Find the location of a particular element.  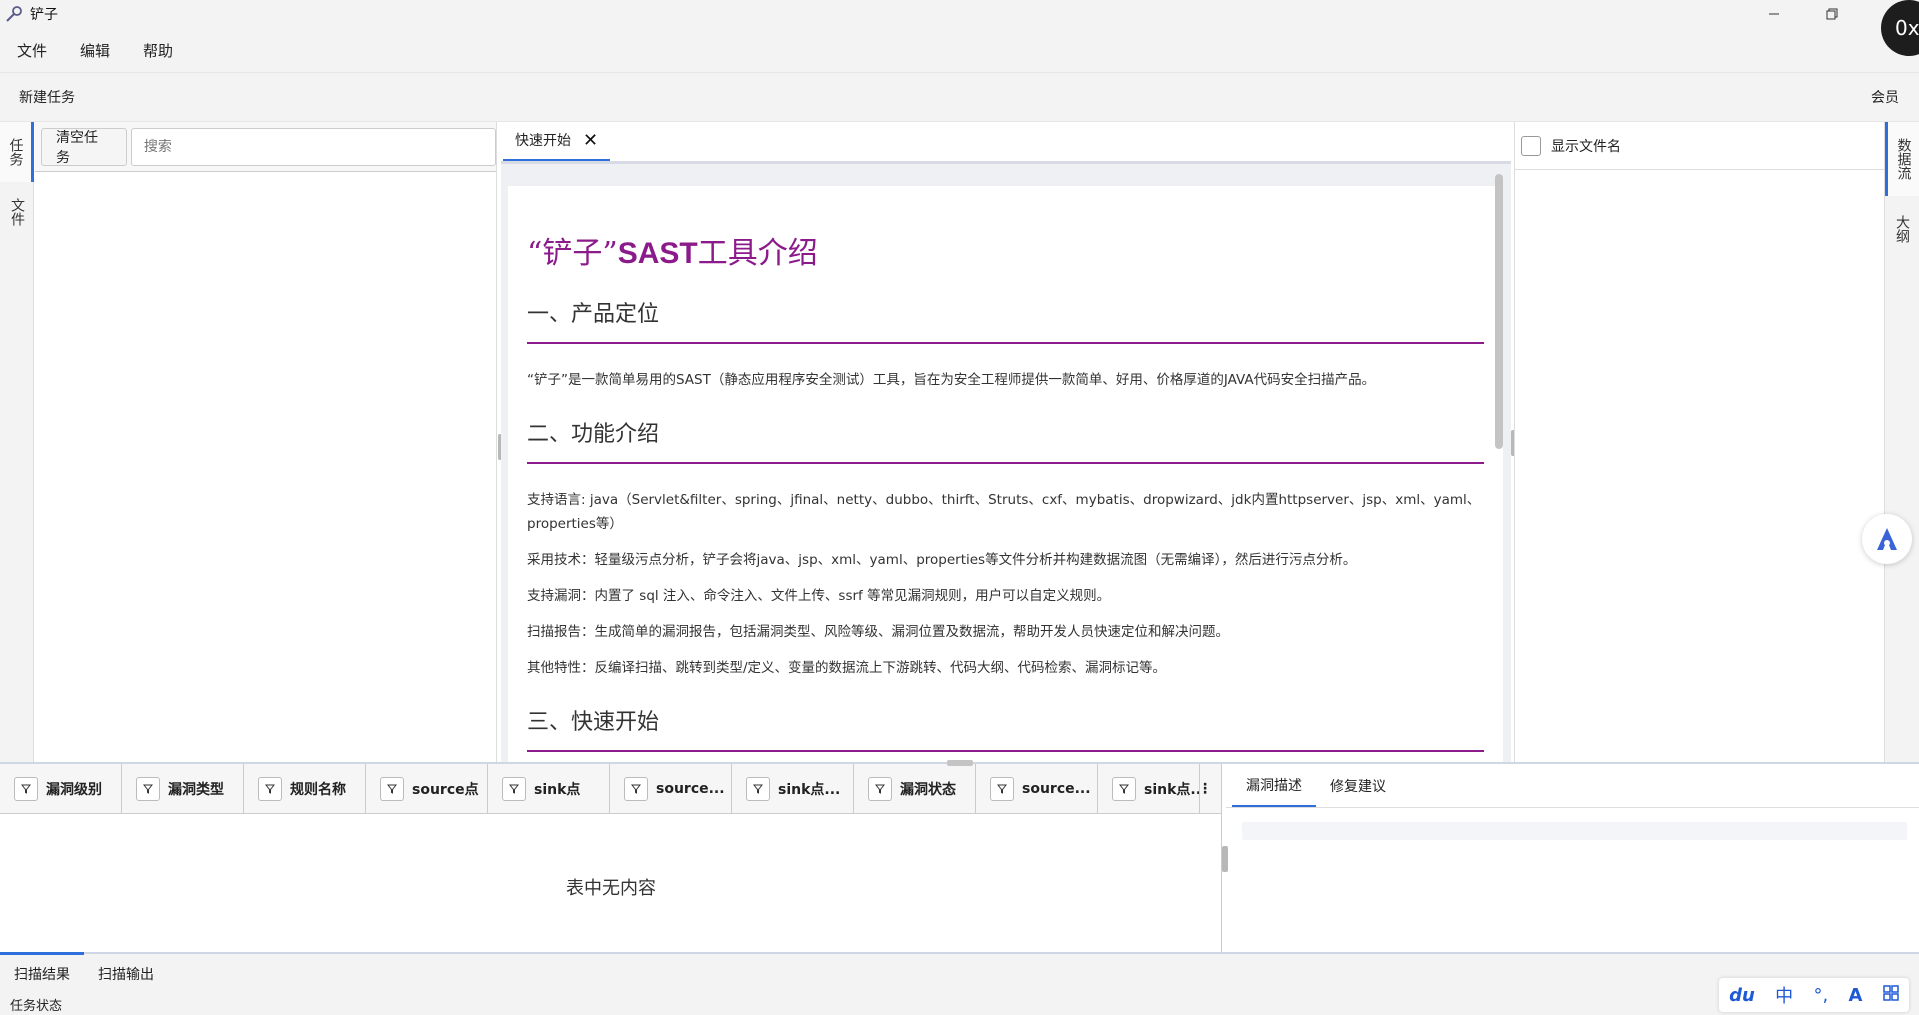

column-header: source点 is located at coordinates (427, 788).